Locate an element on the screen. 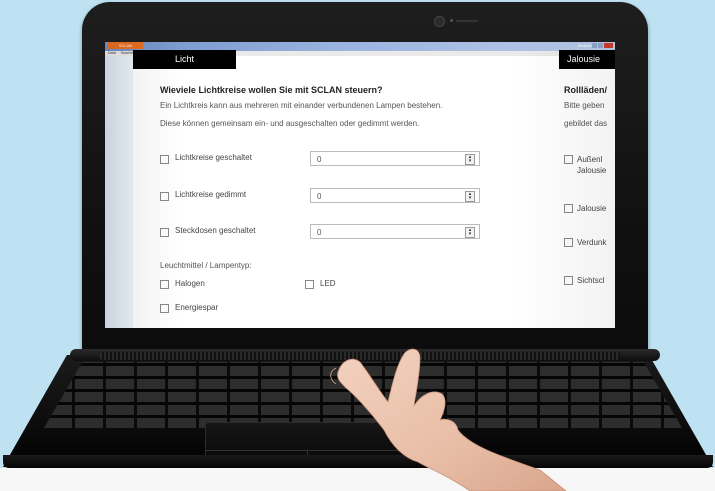 The image size is (715, 491). app-tab: SCLAN is located at coordinates (125, 45).